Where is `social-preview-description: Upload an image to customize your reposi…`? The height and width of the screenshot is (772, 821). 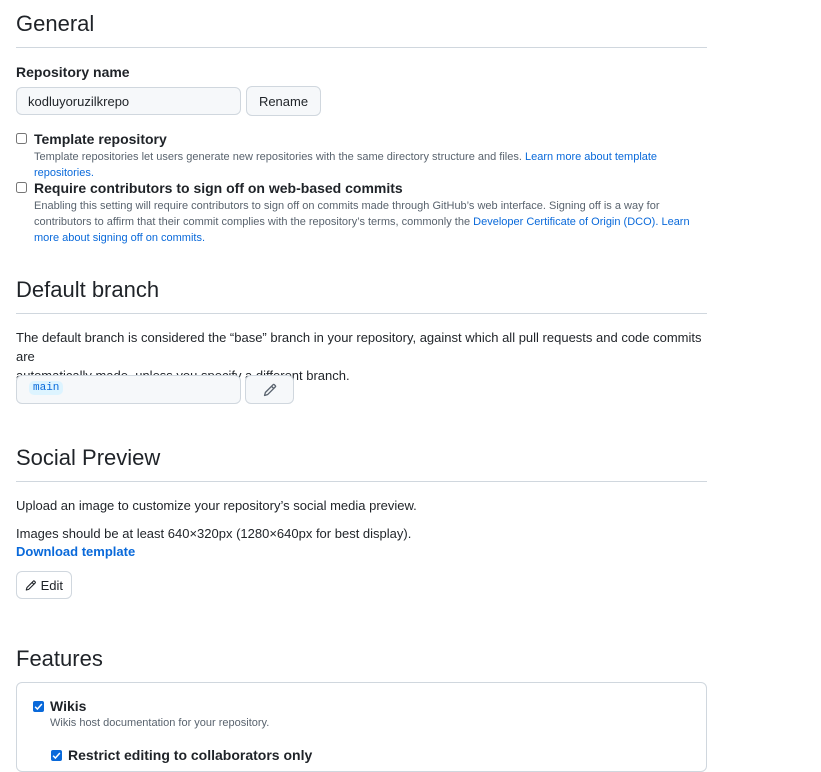
social-preview-description: Upload an image to customize your reposi… is located at coordinates (216, 505).